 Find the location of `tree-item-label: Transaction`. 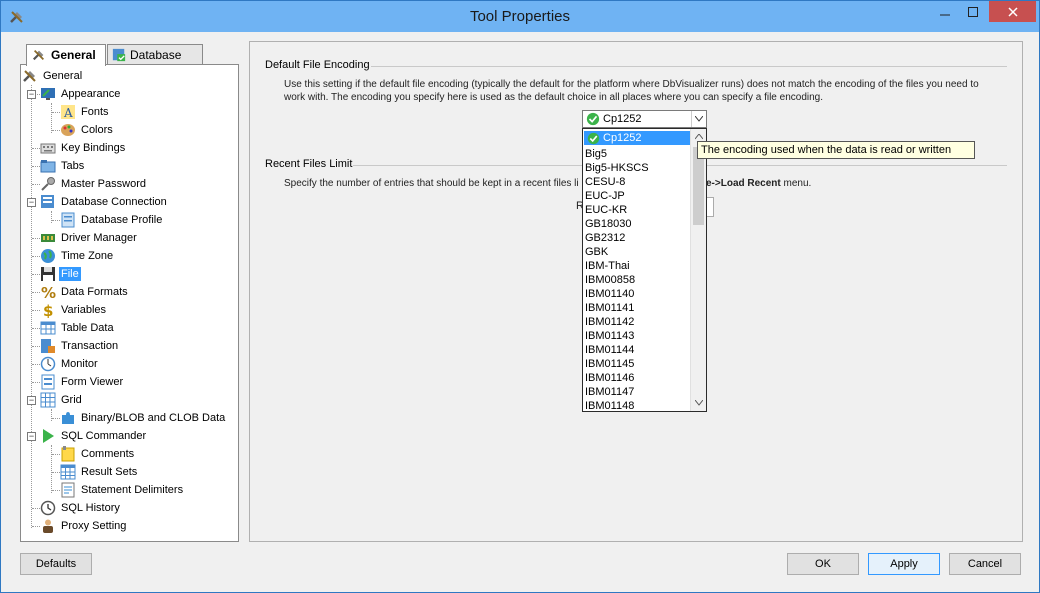

tree-item-label: Transaction is located at coordinates (90, 346).